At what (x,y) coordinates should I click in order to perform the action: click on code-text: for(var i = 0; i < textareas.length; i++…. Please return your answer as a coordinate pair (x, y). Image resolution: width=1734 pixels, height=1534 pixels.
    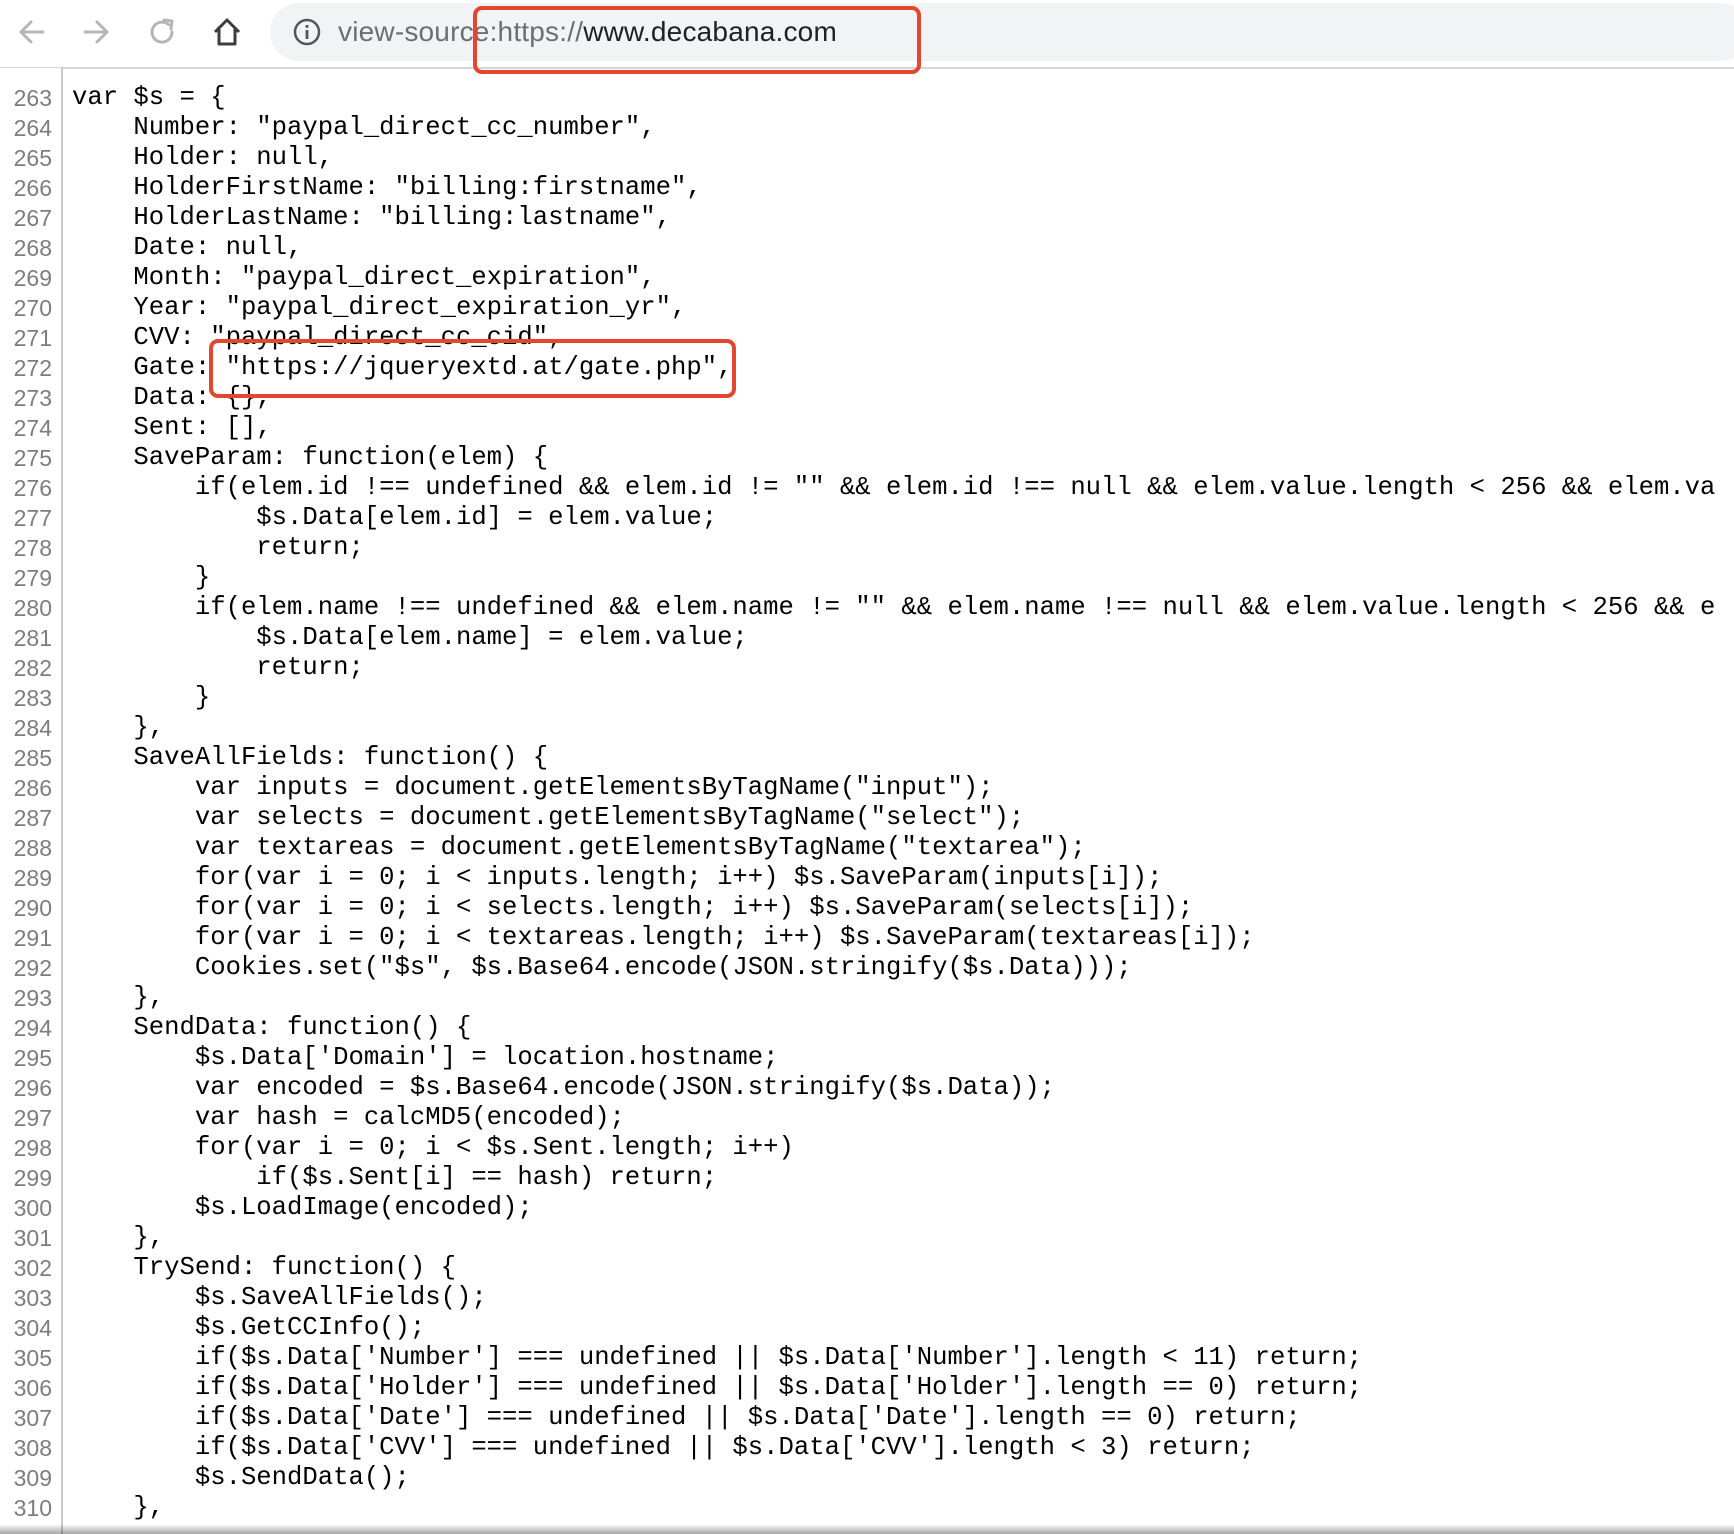
    Looking at the image, I should click on (663, 937).